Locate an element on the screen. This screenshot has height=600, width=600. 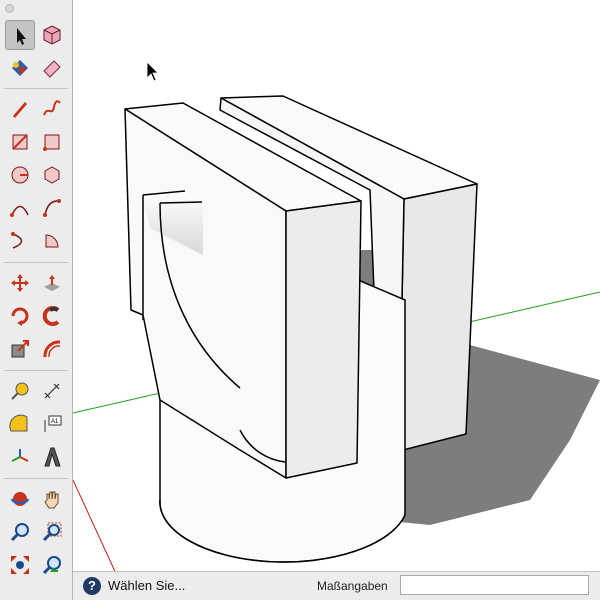
zoom-window-tool-button is located at coordinates (52, 532).